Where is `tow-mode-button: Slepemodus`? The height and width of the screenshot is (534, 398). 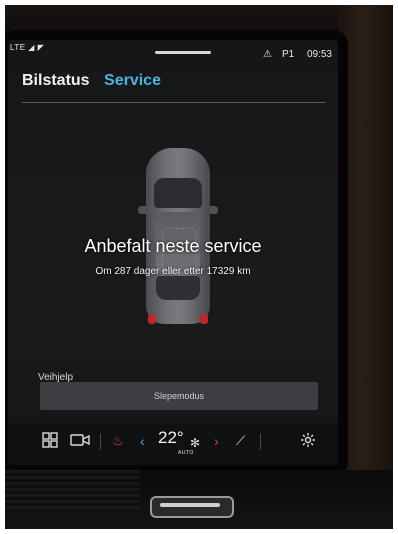 tow-mode-button: Slepemodus is located at coordinates (179, 396).